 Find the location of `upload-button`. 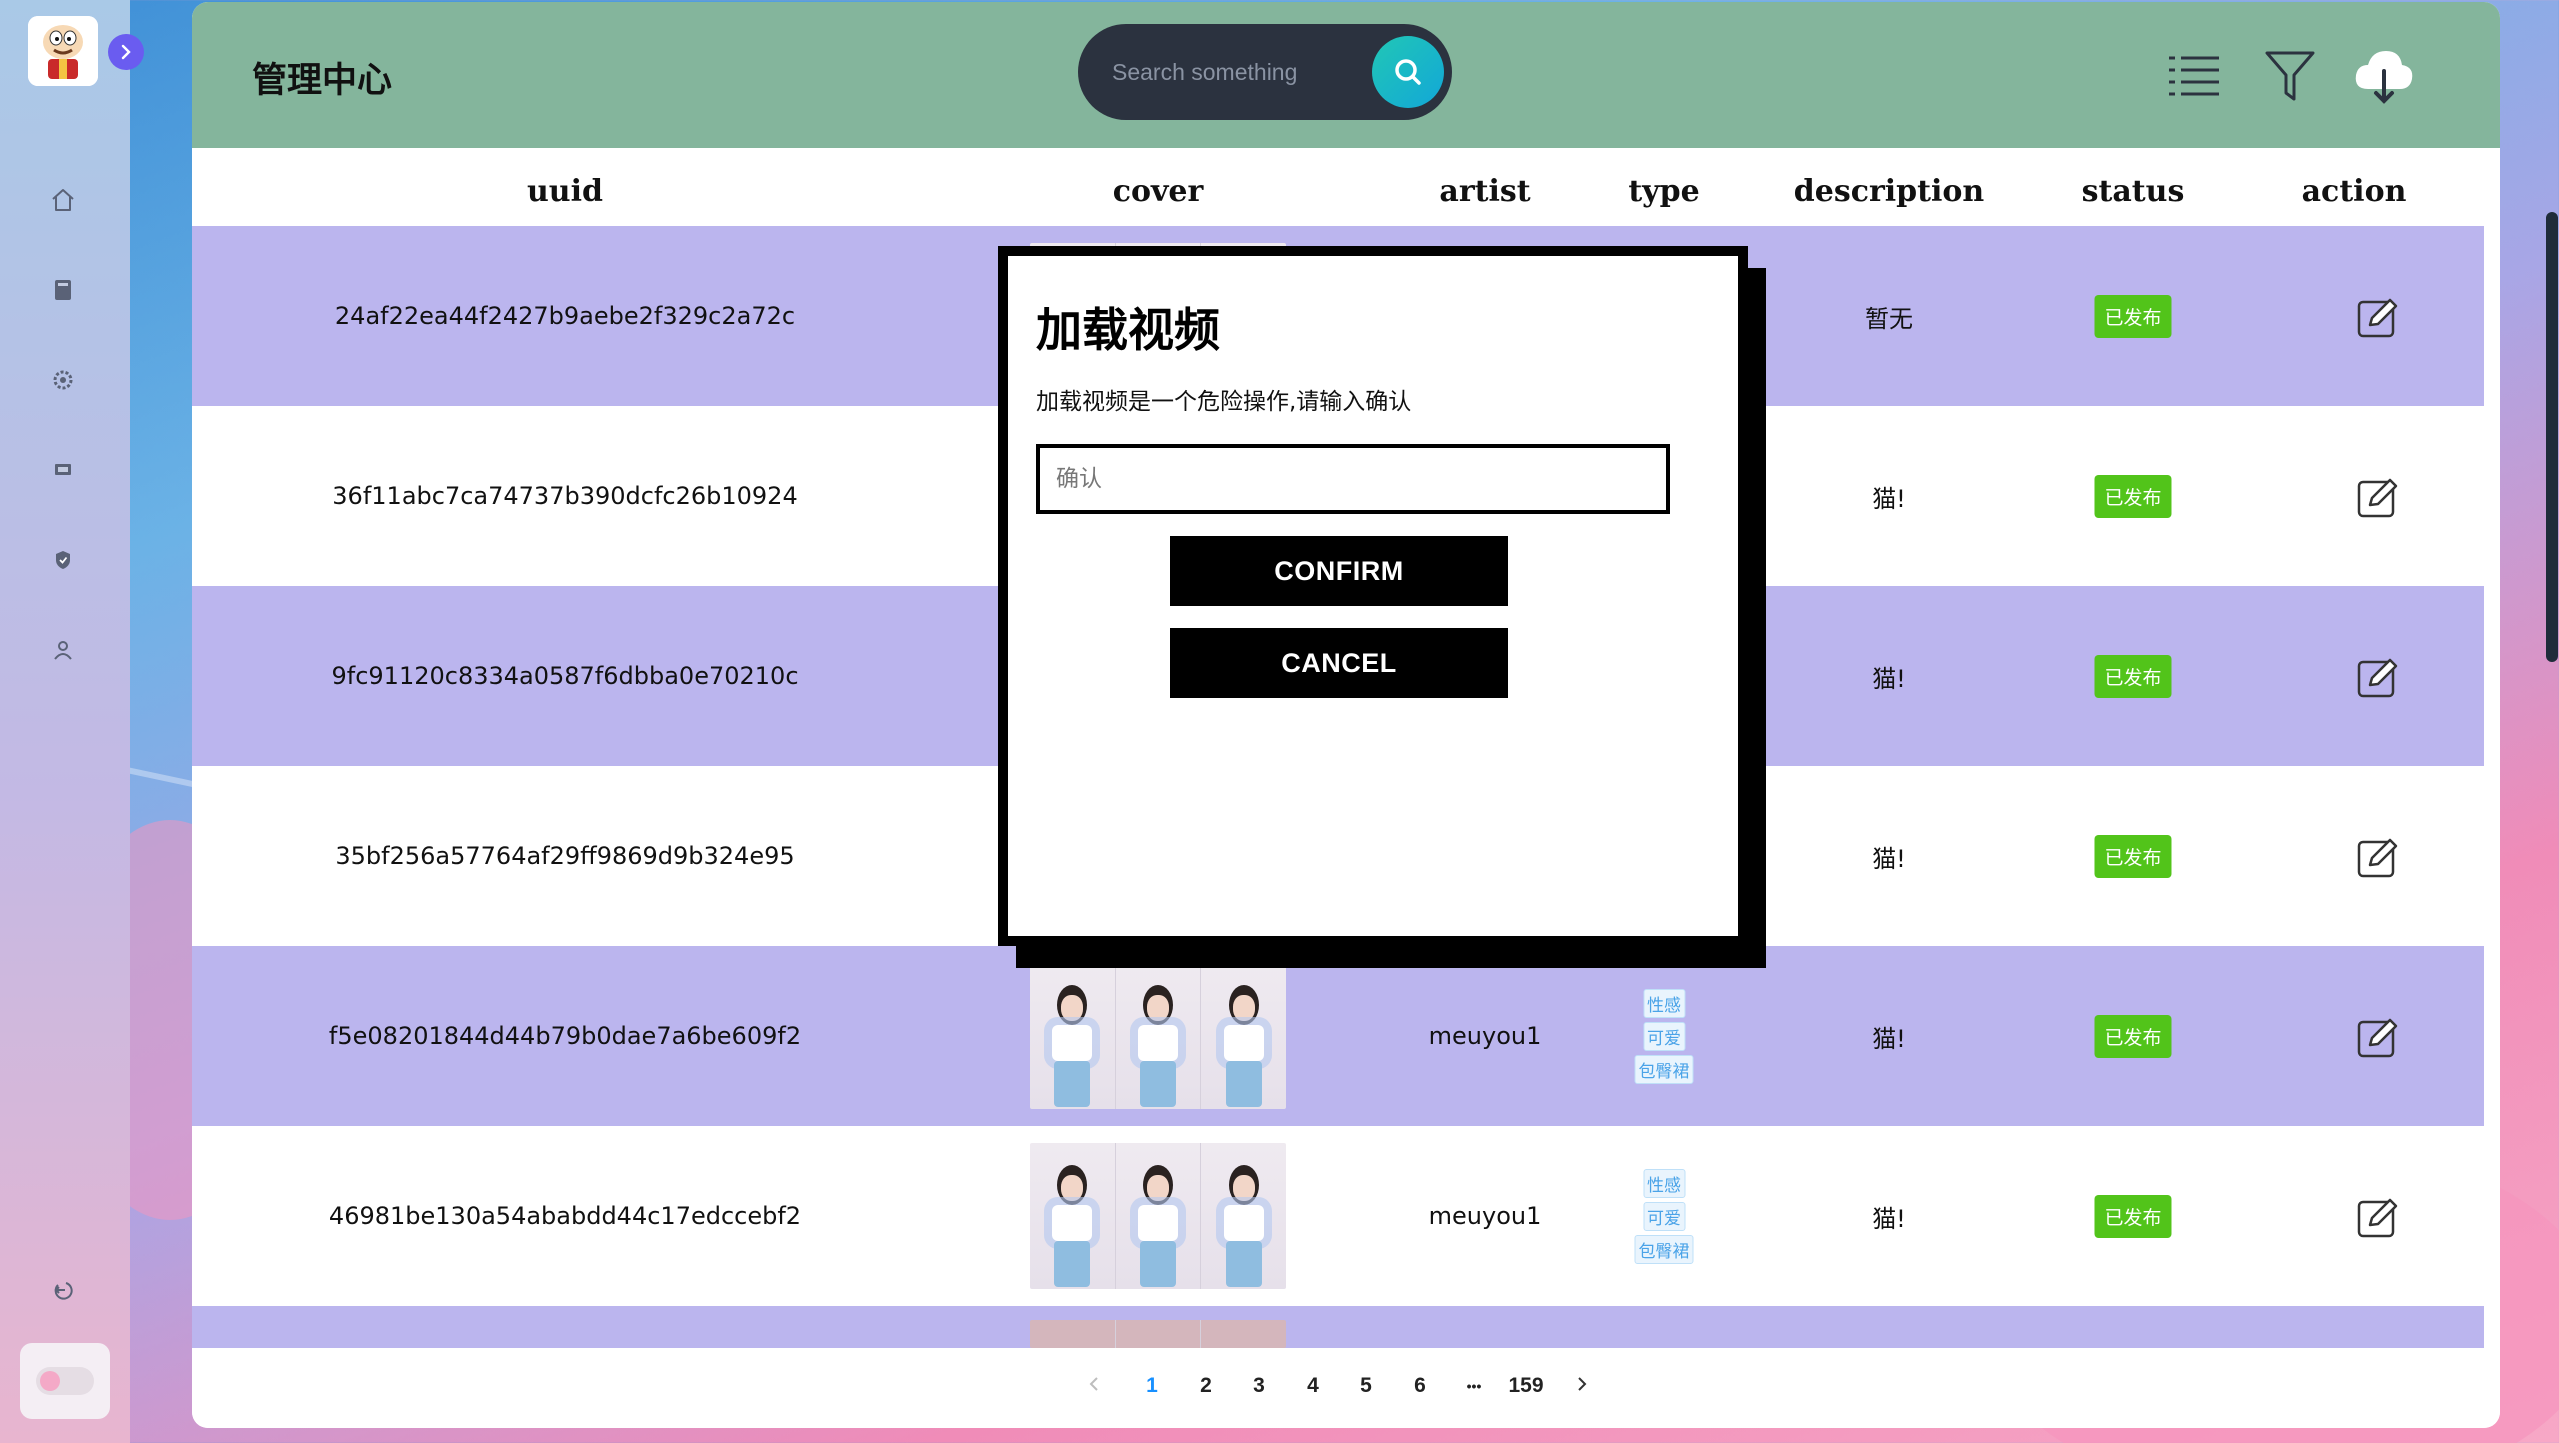

upload-button is located at coordinates (2384, 76).